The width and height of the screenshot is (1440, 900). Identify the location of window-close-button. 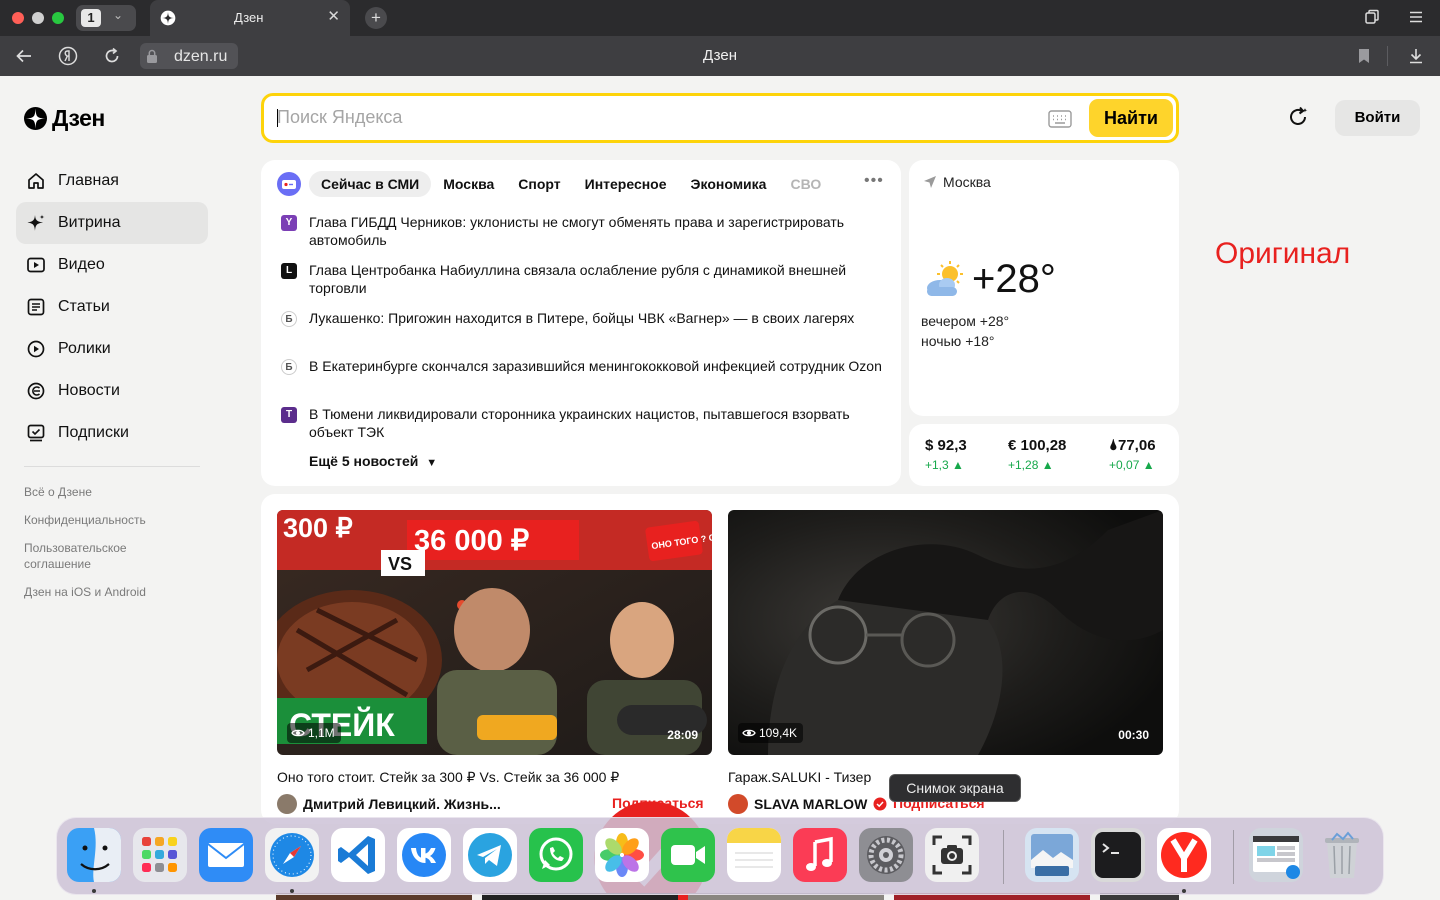
(18, 18).